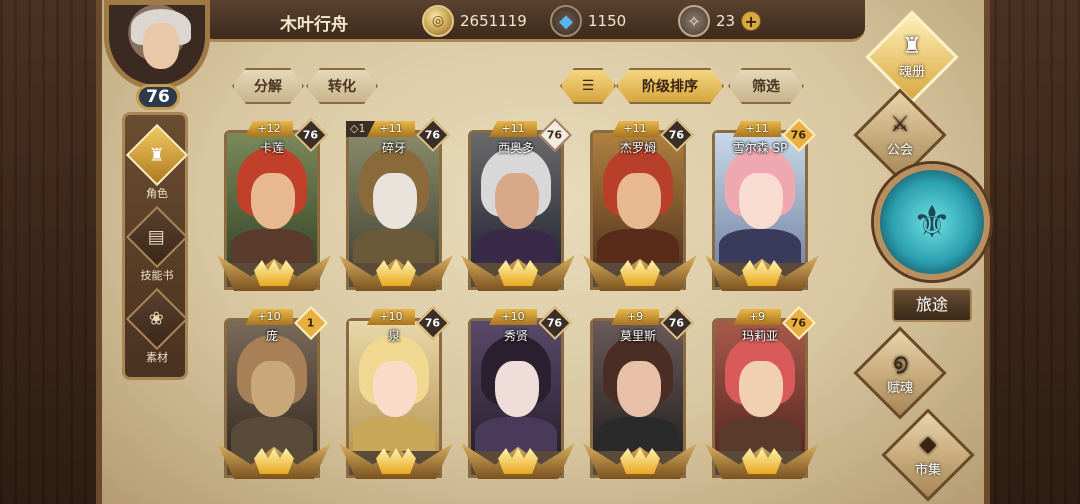 This screenshot has height=504, width=1080. I want to click on avatar, so click(157, 45).